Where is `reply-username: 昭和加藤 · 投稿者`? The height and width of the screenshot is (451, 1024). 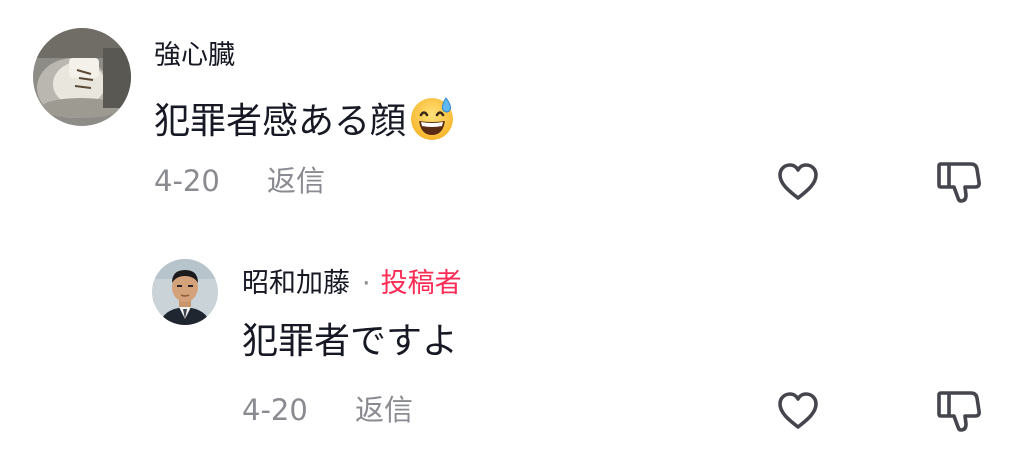 reply-username: 昭和加藤 · 投稿者 is located at coordinates (352, 283).